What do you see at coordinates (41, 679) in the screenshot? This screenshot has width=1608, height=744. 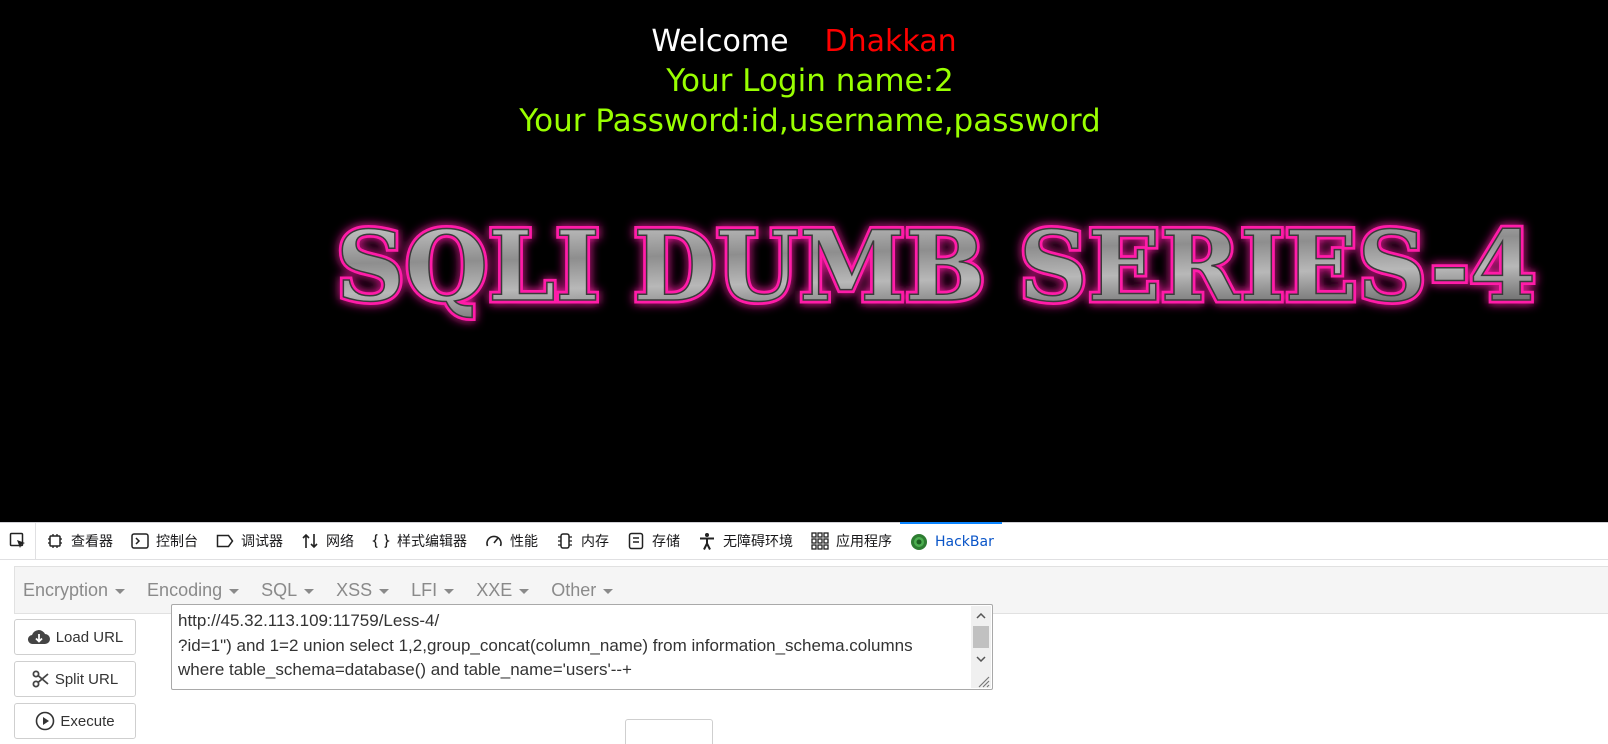 I see `scissors-icon` at bounding box center [41, 679].